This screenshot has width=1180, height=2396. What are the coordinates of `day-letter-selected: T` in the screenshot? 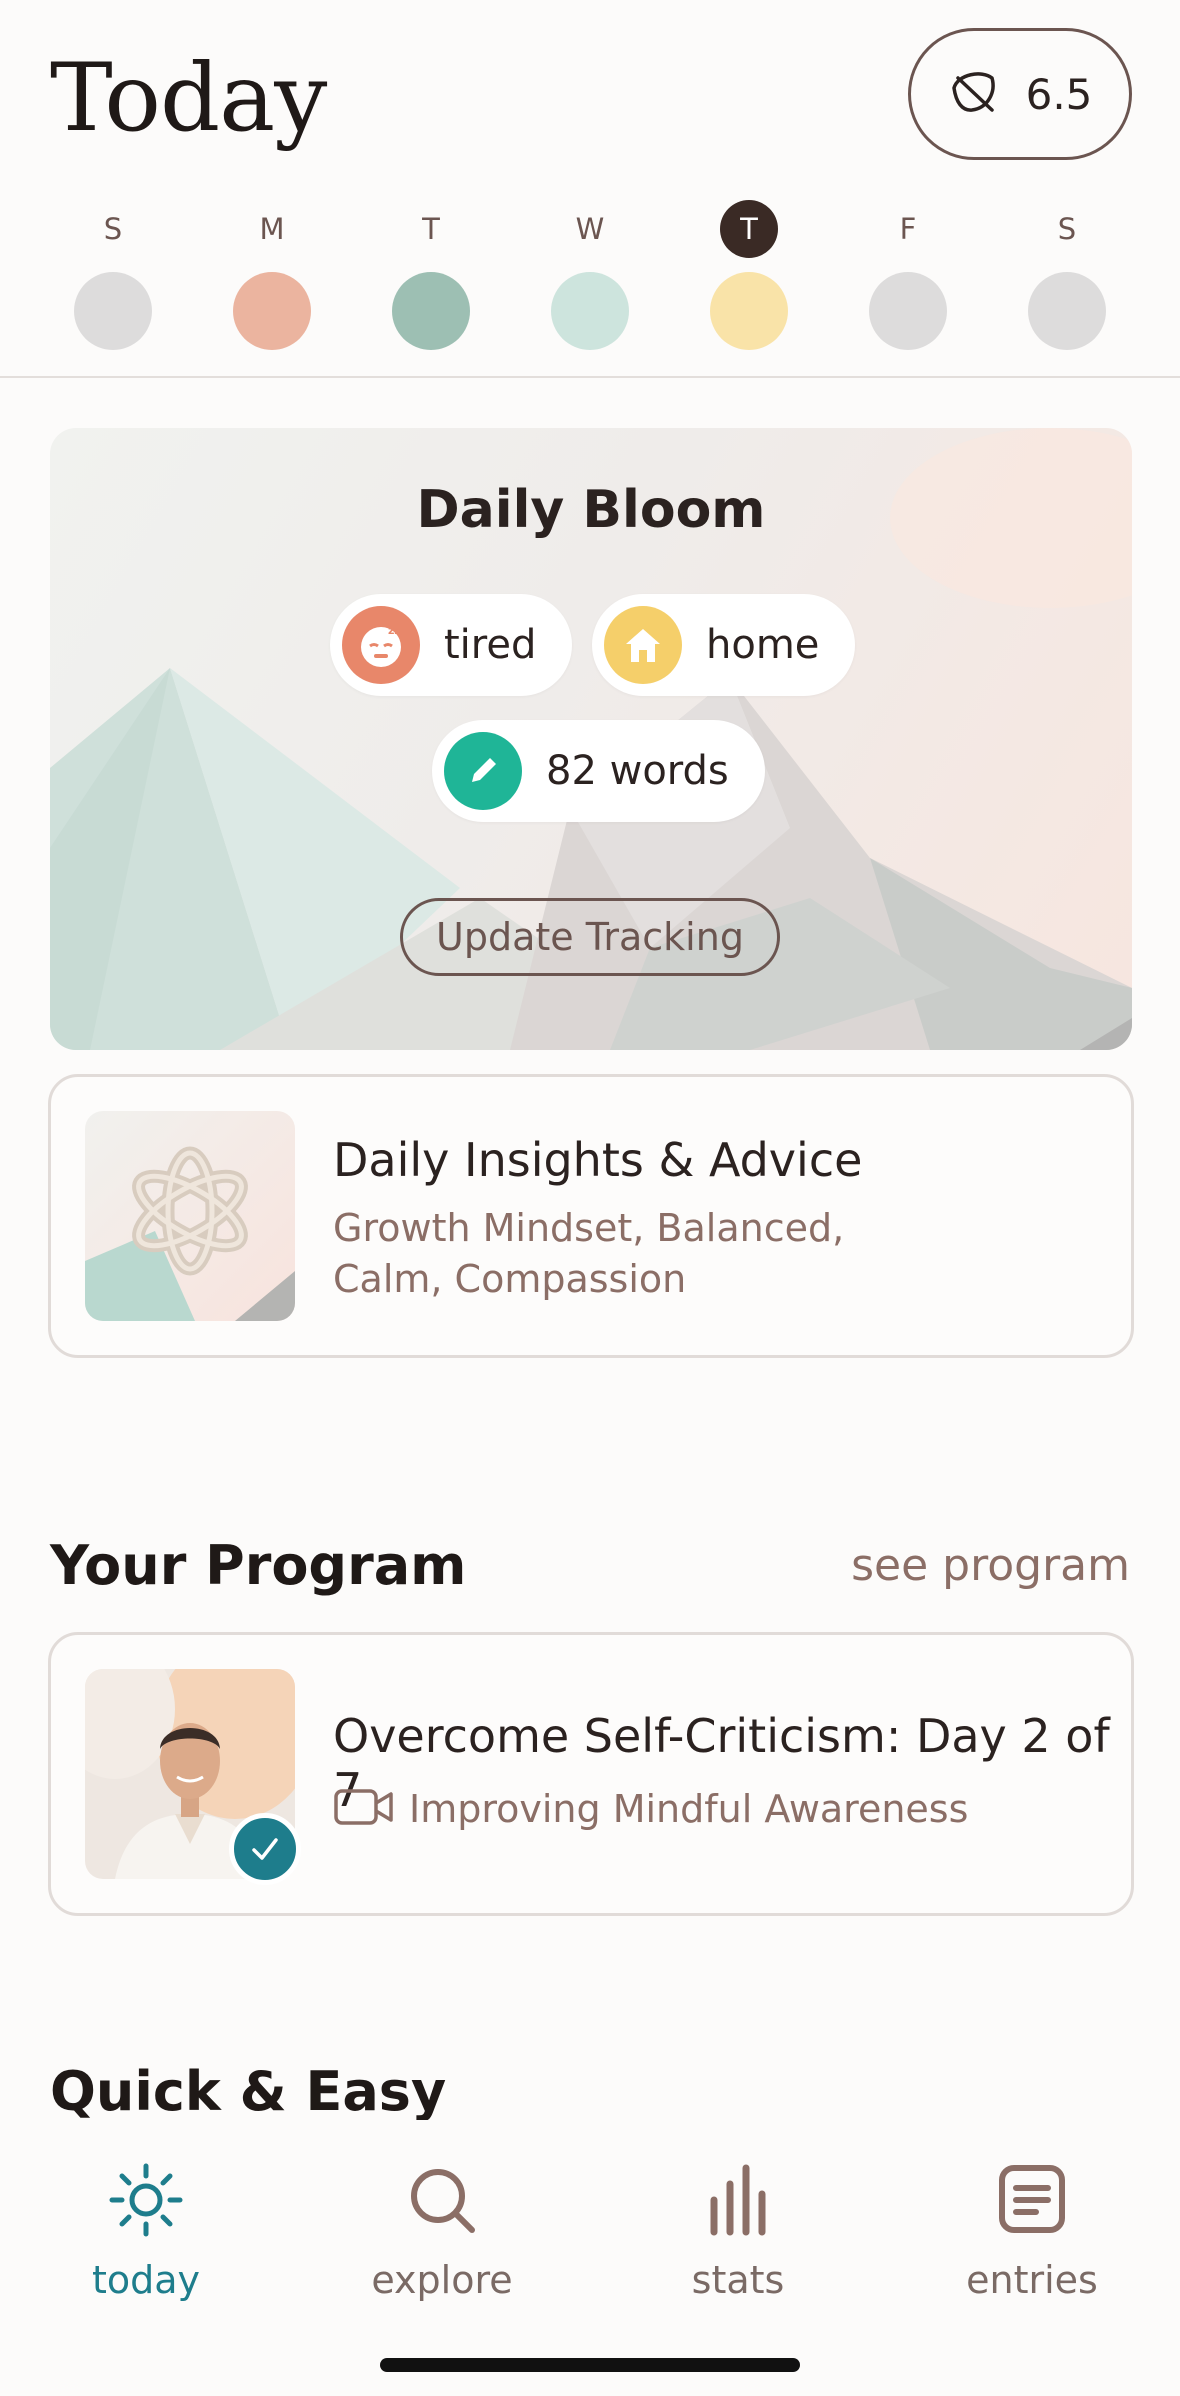 It's located at (749, 229).